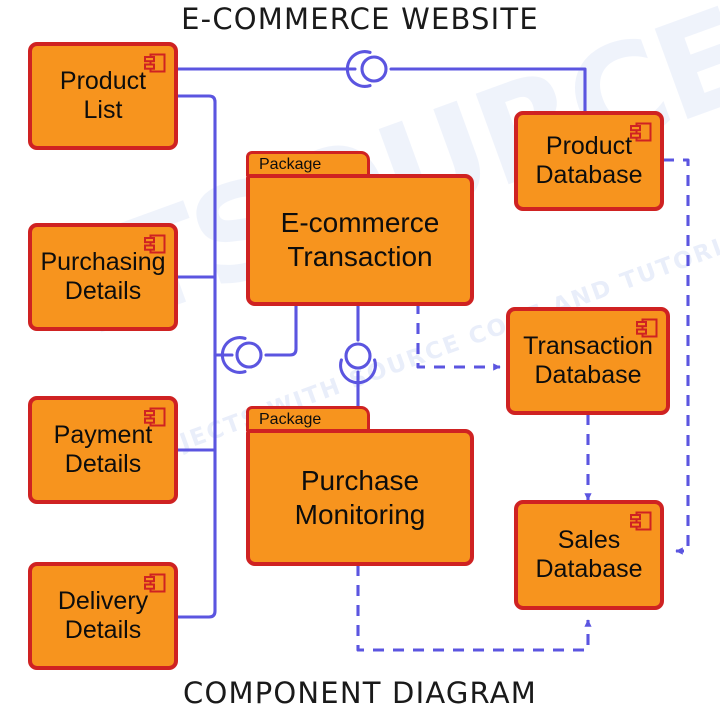 This screenshot has width=720, height=720. I want to click on component-purchasing-details: Purchasing Details, so click(103, 277).